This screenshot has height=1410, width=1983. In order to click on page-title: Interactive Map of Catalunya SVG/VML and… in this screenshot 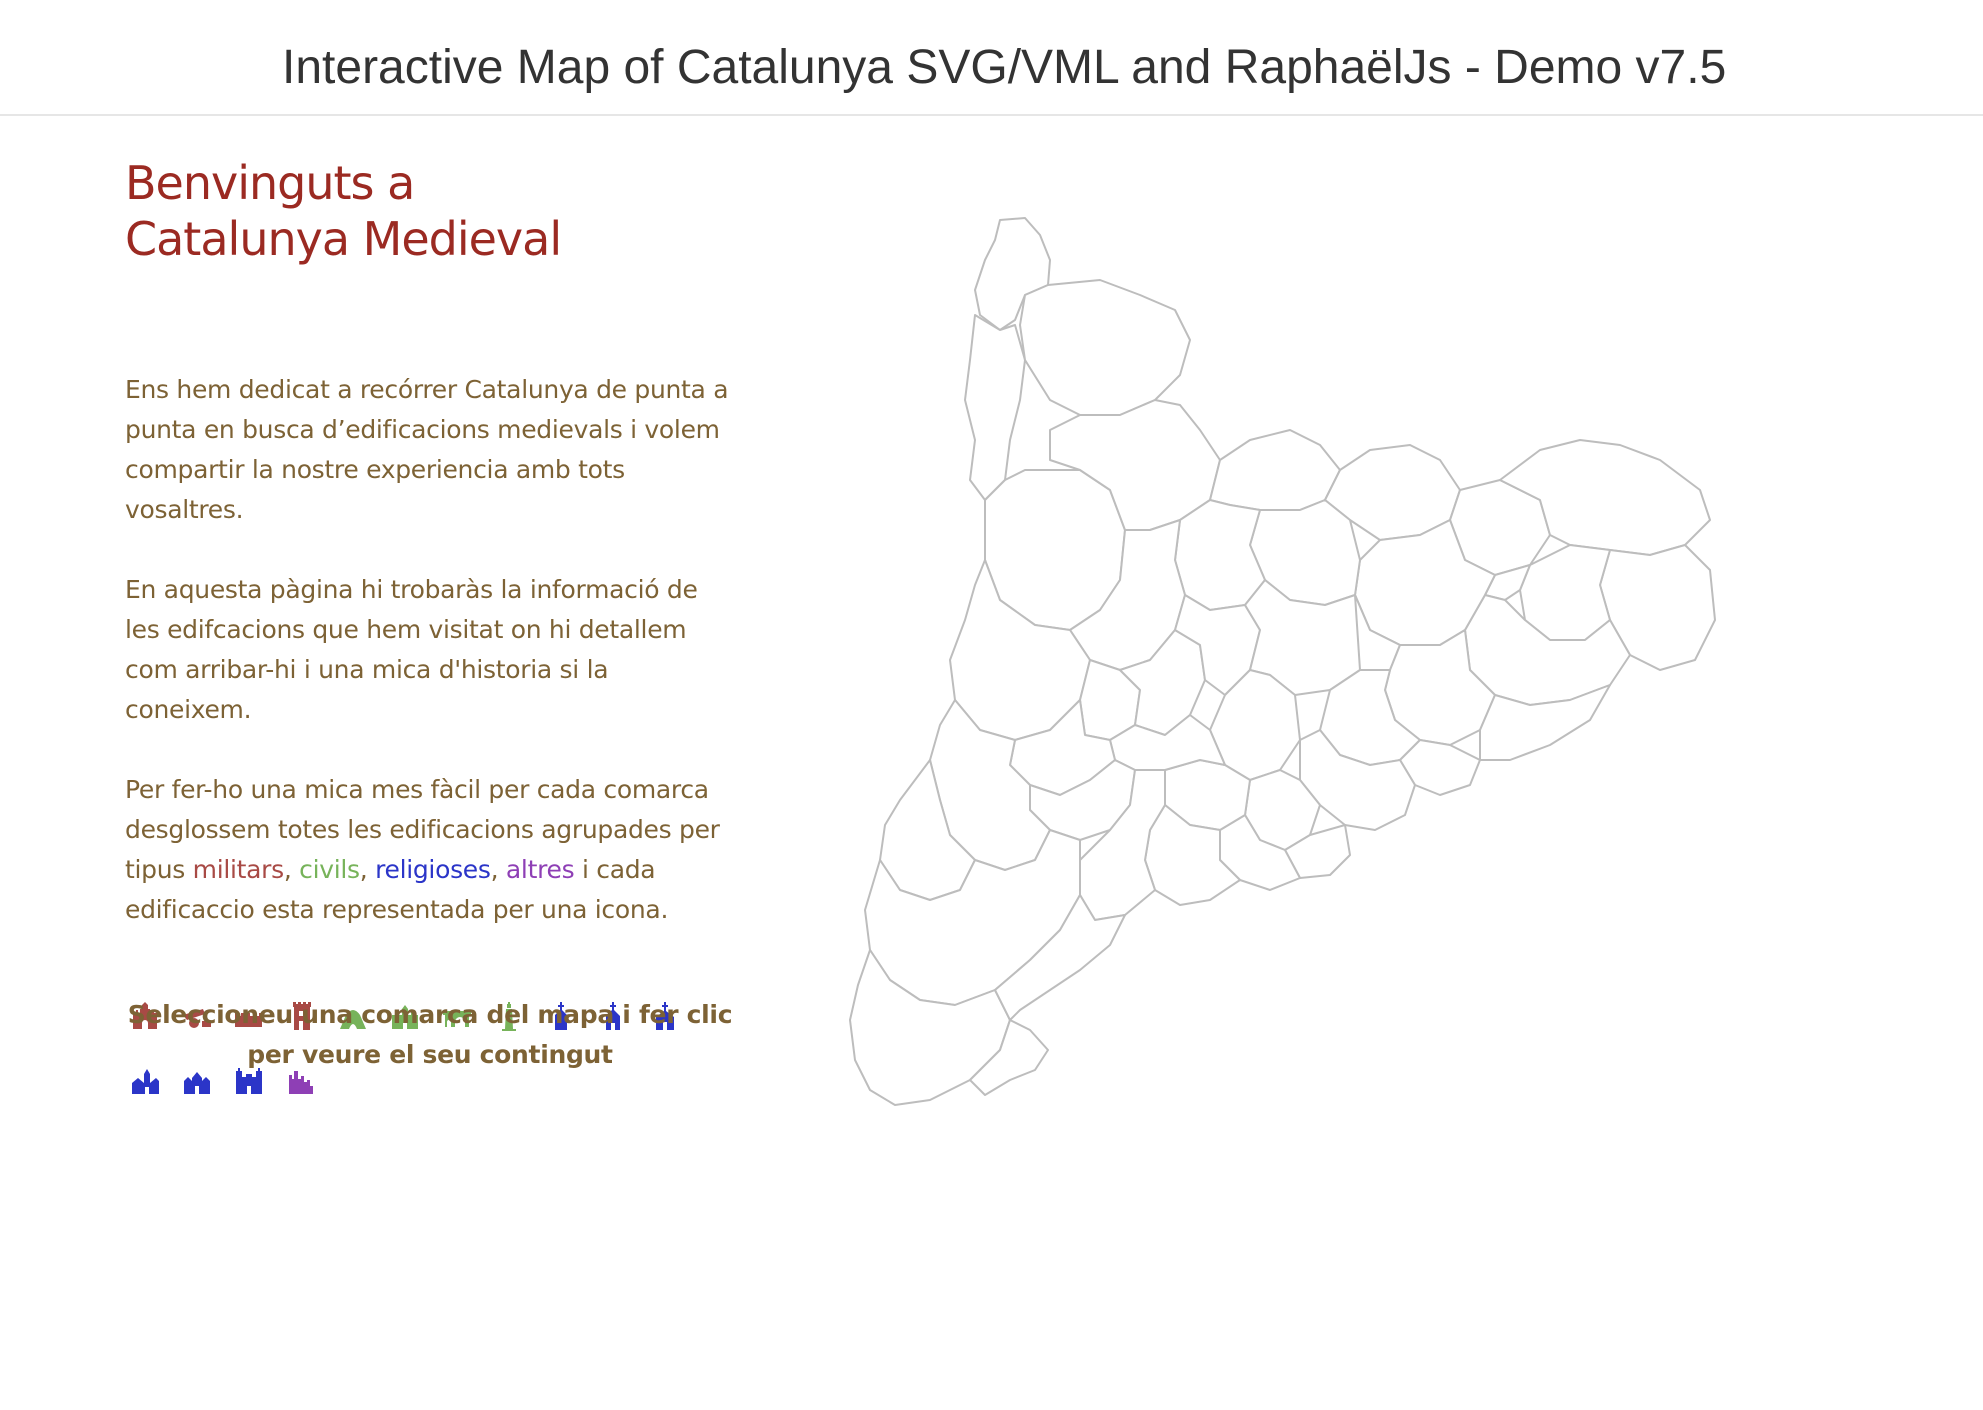, I will do `click(1004, 67)`.